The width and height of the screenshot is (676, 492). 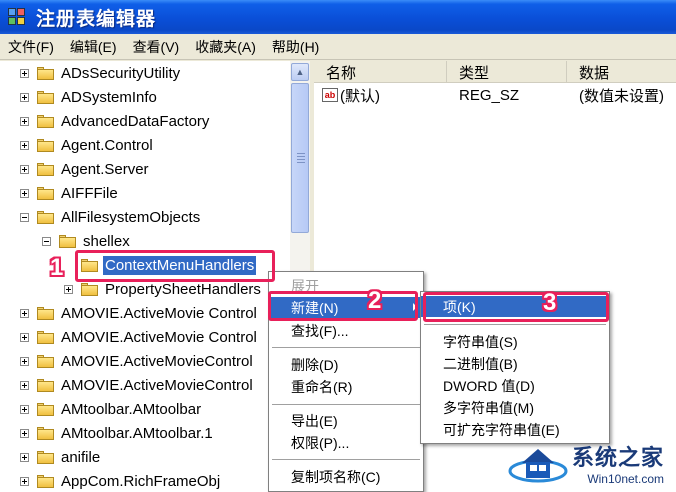 What do you see at coordinates (515, 407) in the screenshot?
I see `submenu-multi-string-value: 多字符串值(M)` at bounding box center [515, 407].